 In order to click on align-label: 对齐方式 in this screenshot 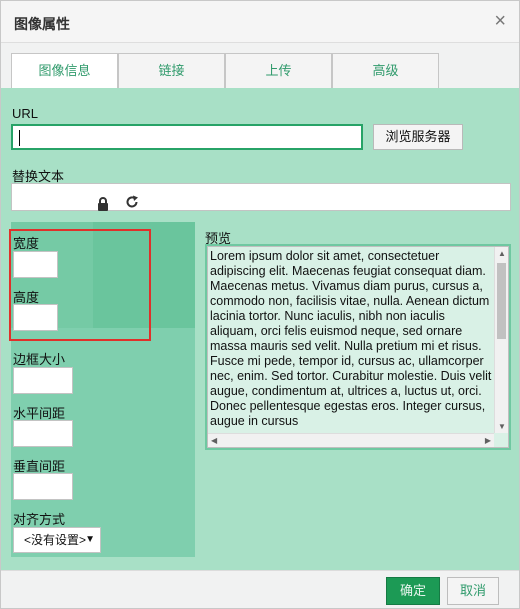, I will do `click(39, 519)`.